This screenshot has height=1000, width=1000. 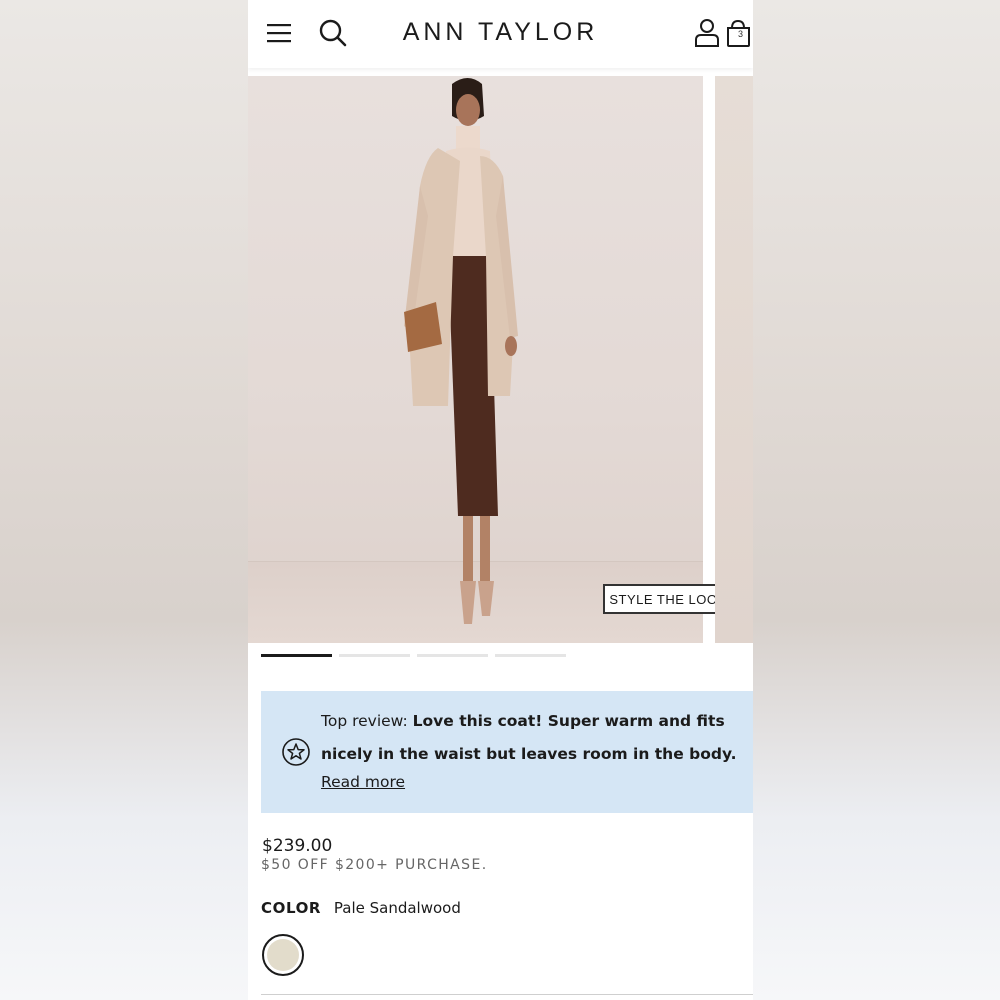 What do you see at coordinates (363, 782) in the screenshot?
I see `read-more-link: Read more` at bounding box center [363, 782].